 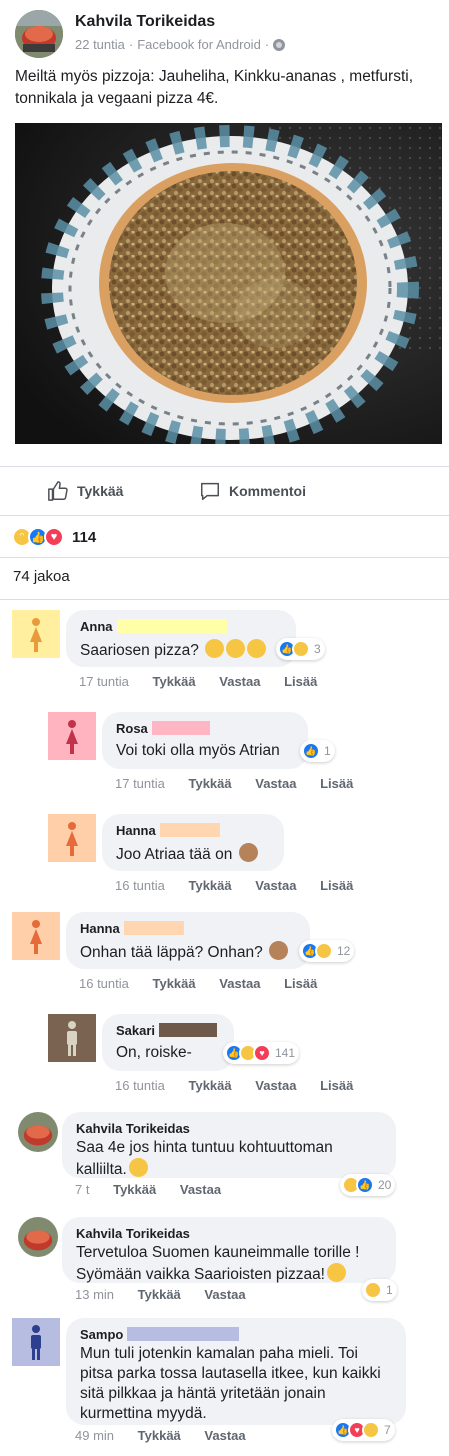 What do you see at coordinates (181, 638) in the screenshot?
I see `comment-bubble: Anna Saariosen pizza?` at bounding box center [181, 638].